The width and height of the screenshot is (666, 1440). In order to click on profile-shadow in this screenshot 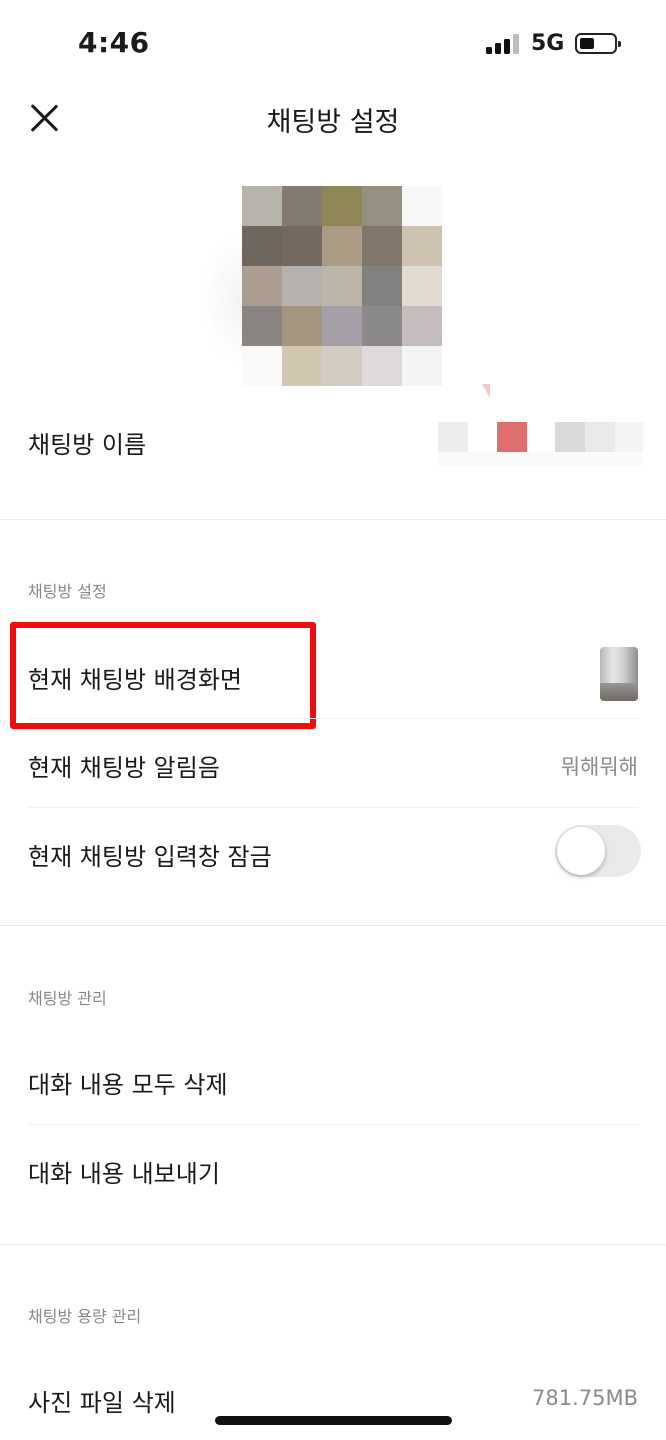, I will do `click(222, 299)`.